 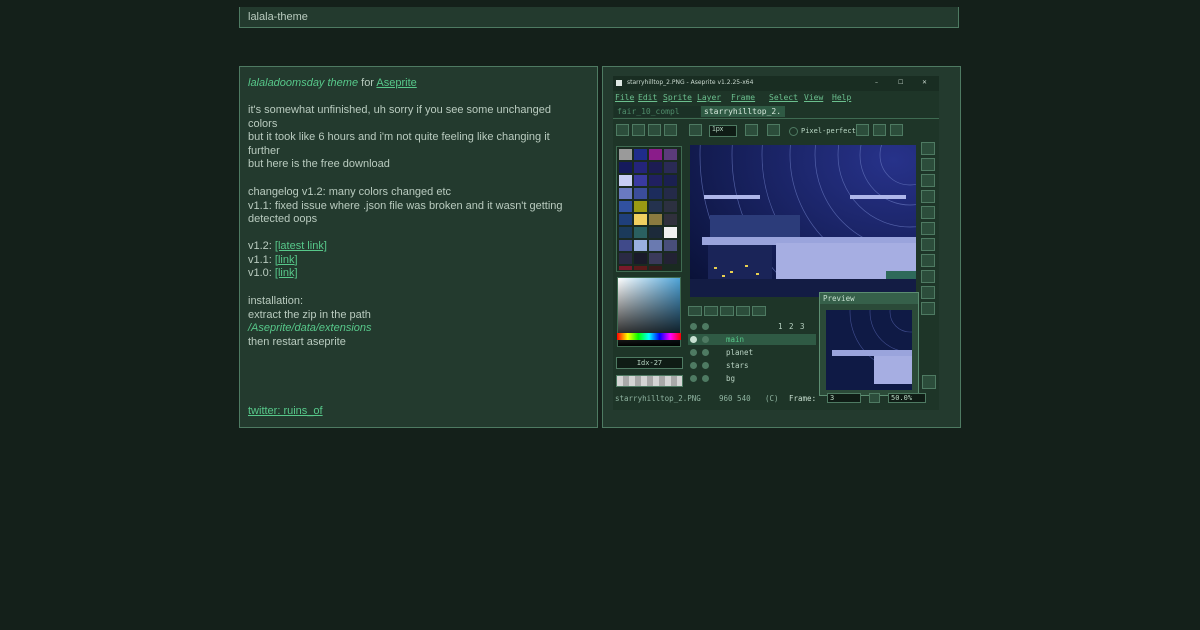 I want to click on tool-column, so click(x=929, y=231).